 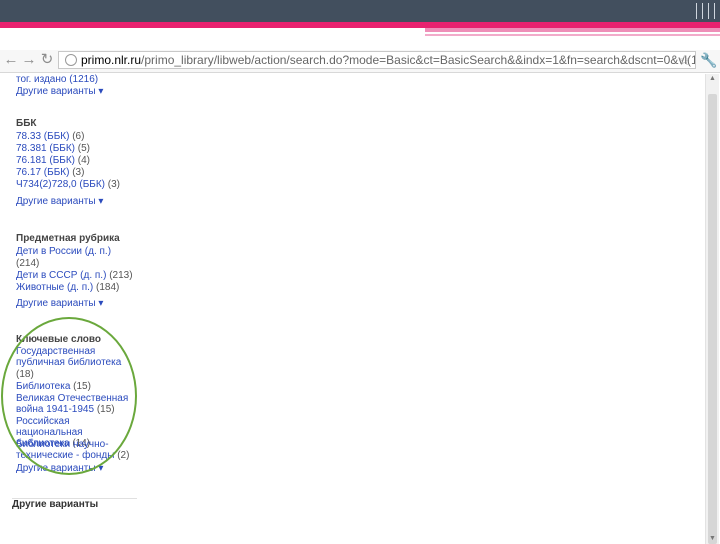 I want to click on facet-item: Дети в России (д. п.), so click(x=63, y=251).